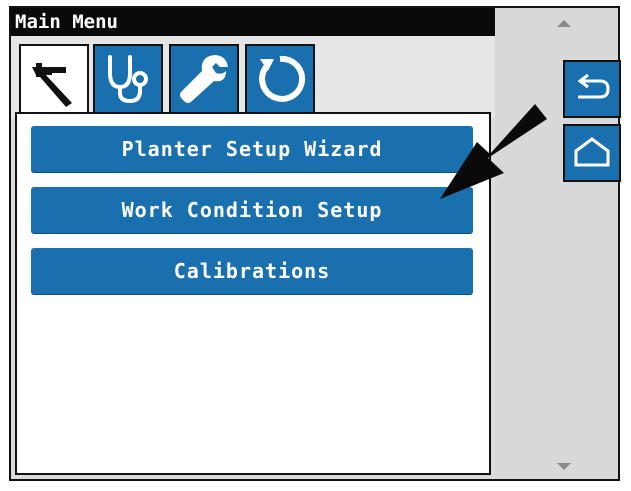 The height and width of the screenshot is (491, 631). I want to click on tab-settings, so click(204, 79).